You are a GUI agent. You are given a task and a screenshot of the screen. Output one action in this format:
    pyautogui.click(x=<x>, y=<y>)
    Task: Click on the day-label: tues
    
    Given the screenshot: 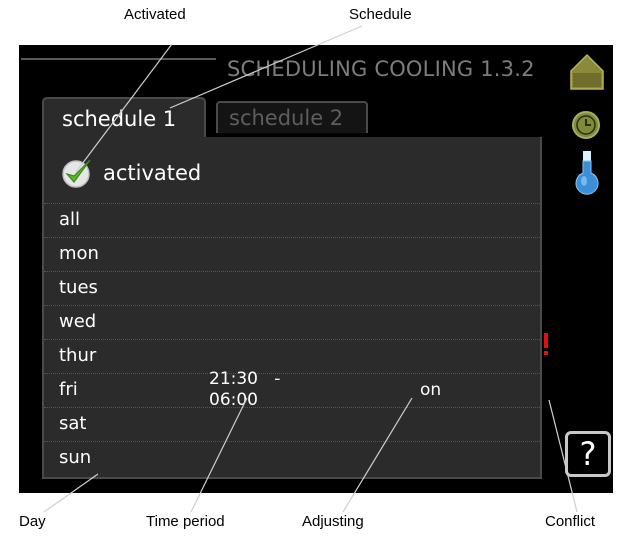 What is the action you would take?
    pyautogui.click(x=78, y=287)
    